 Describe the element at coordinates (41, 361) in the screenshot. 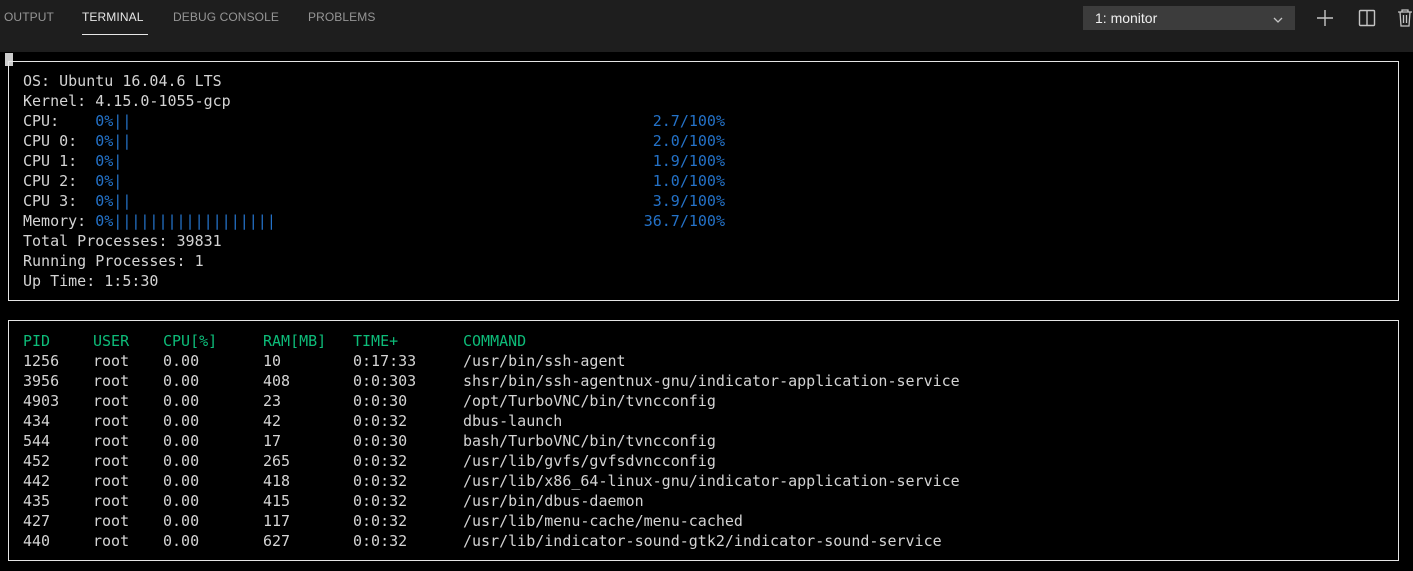

I see `cell-pid: 1256` at that location.